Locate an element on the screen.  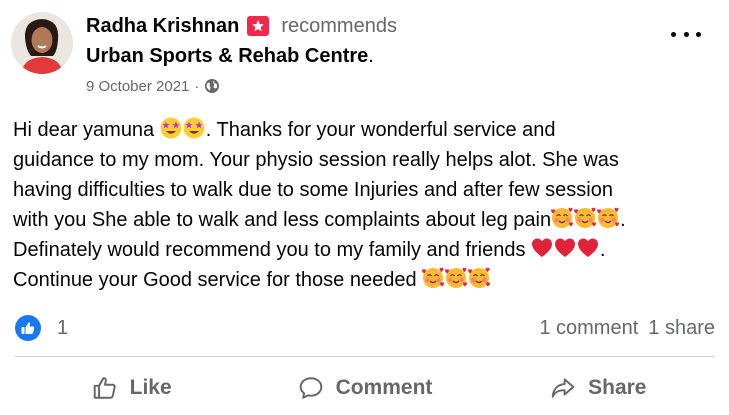
text-segment: Hi dear yamuna is located at coordinates (86, 130).